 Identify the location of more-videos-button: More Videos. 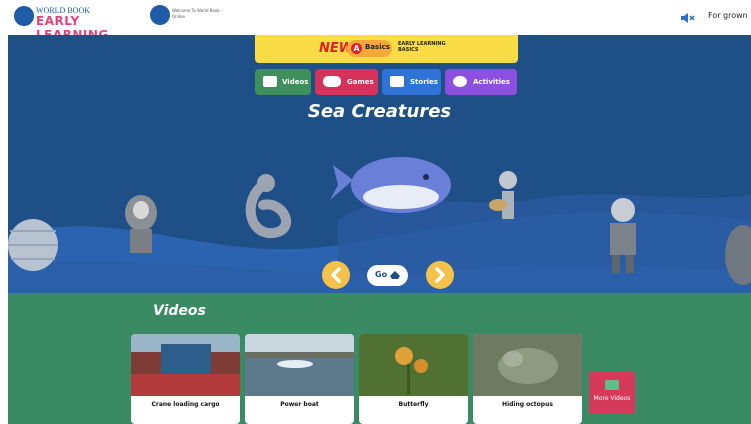
(612, 392).